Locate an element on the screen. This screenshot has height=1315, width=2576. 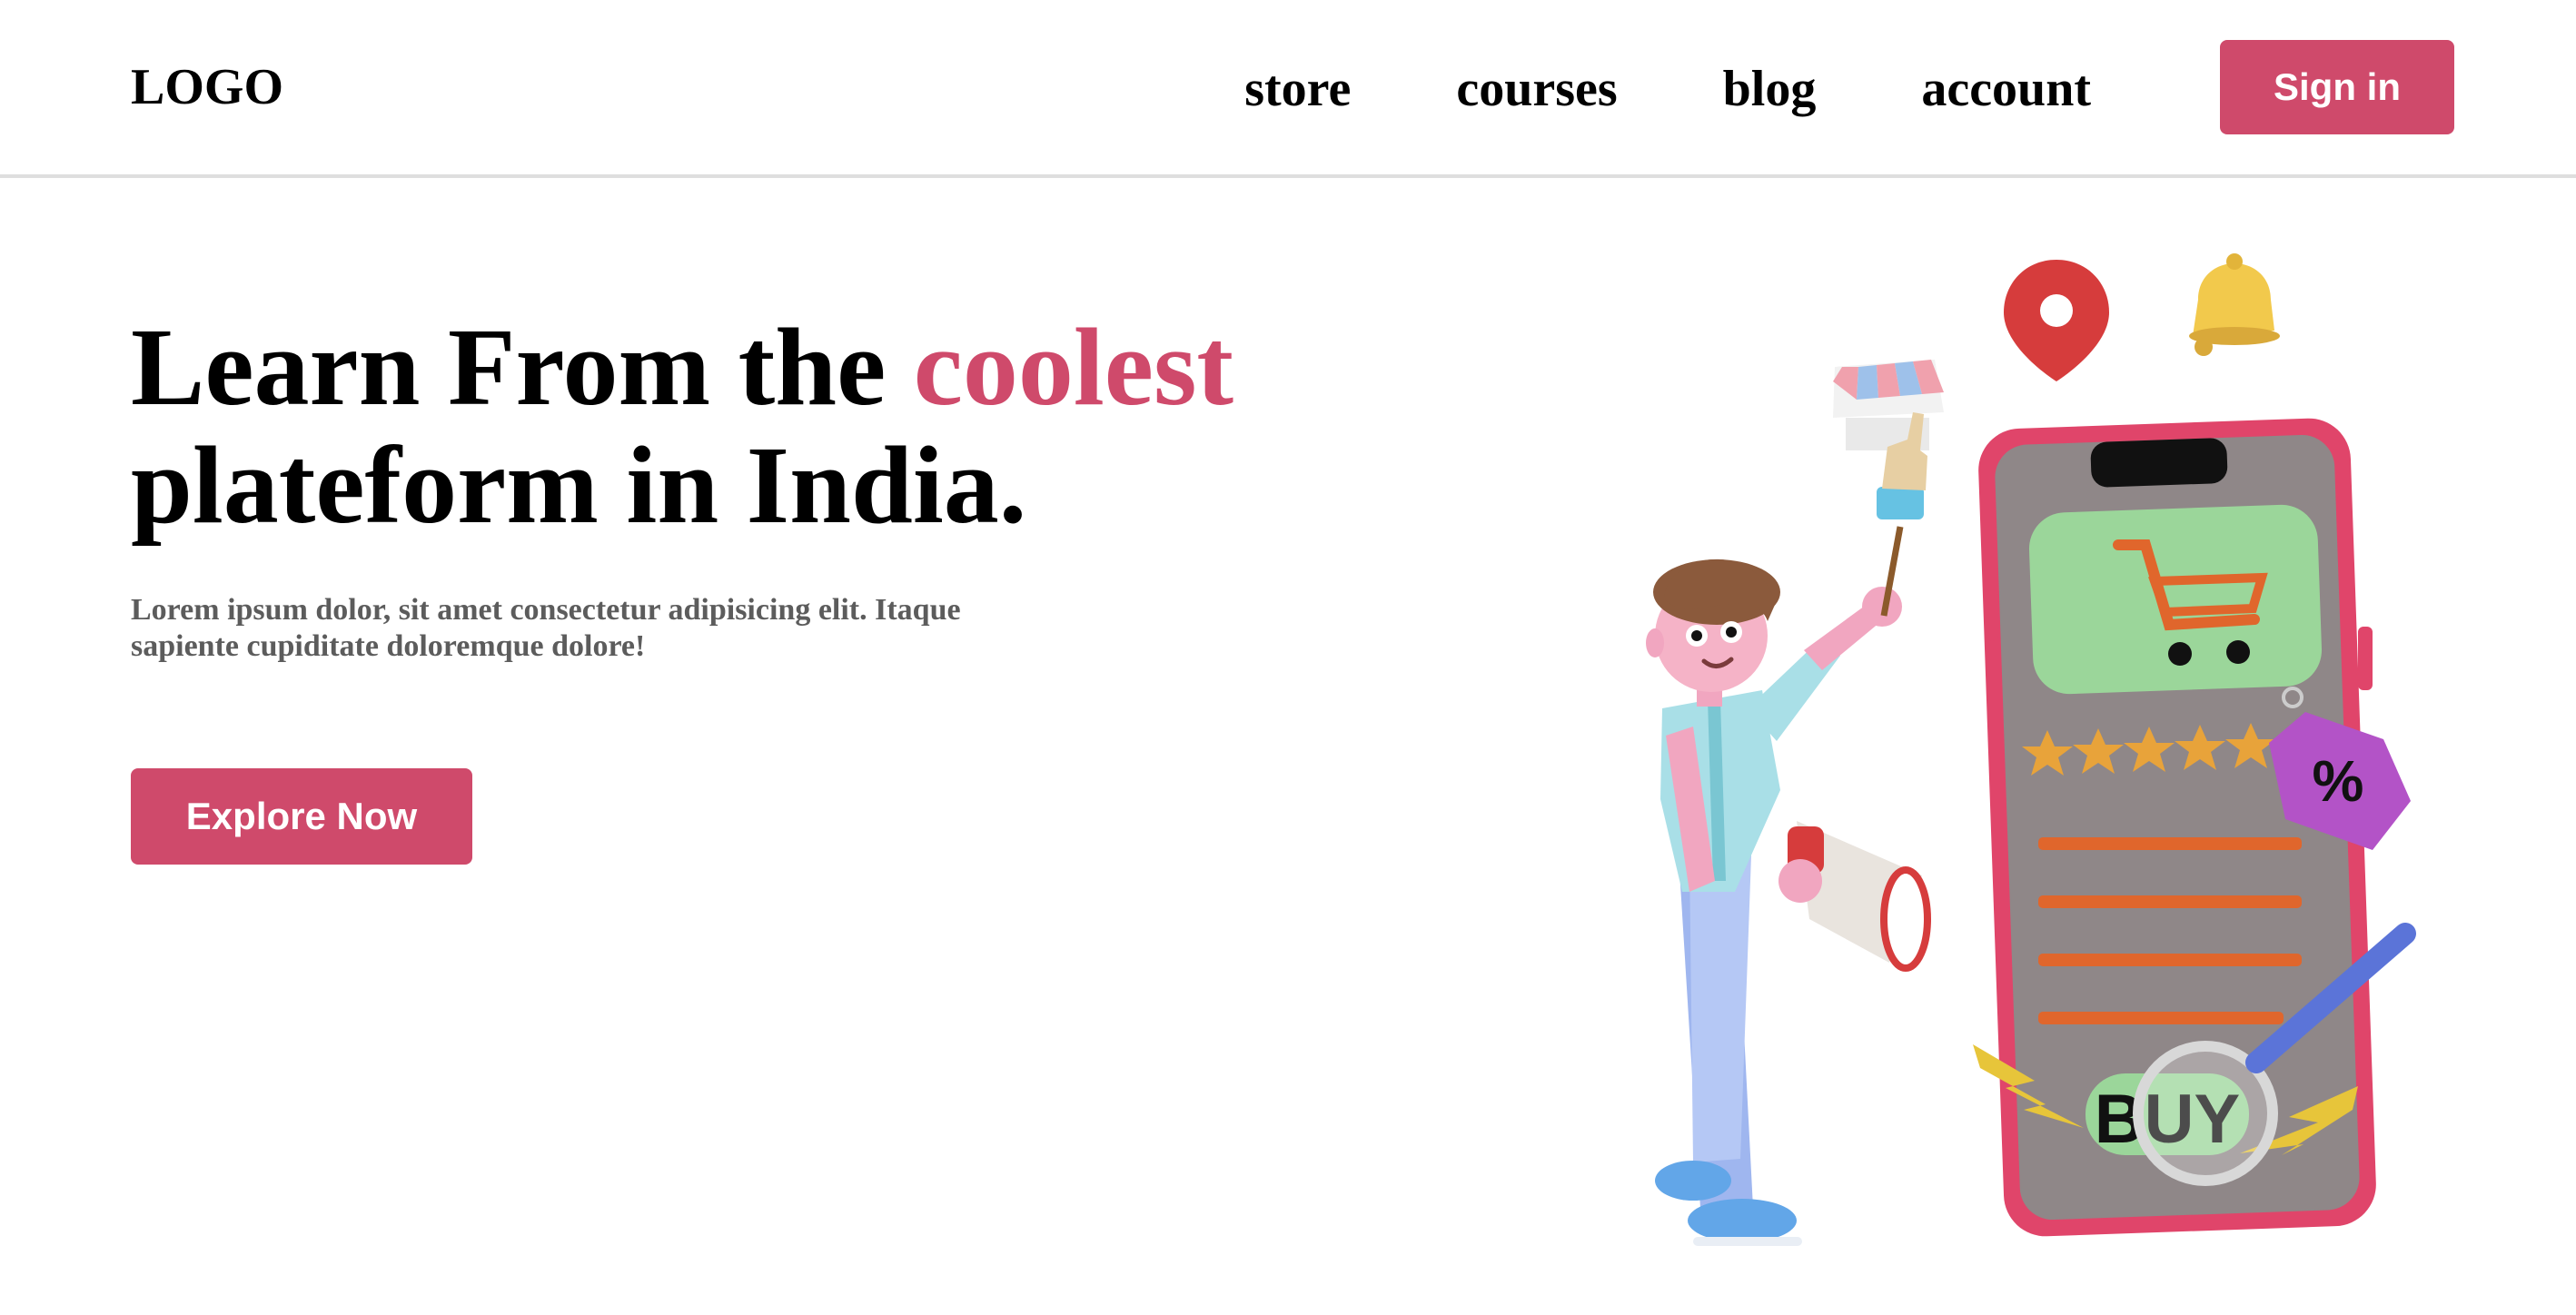
hero-title-accent: coolest is located at coordinates (1073, 367).